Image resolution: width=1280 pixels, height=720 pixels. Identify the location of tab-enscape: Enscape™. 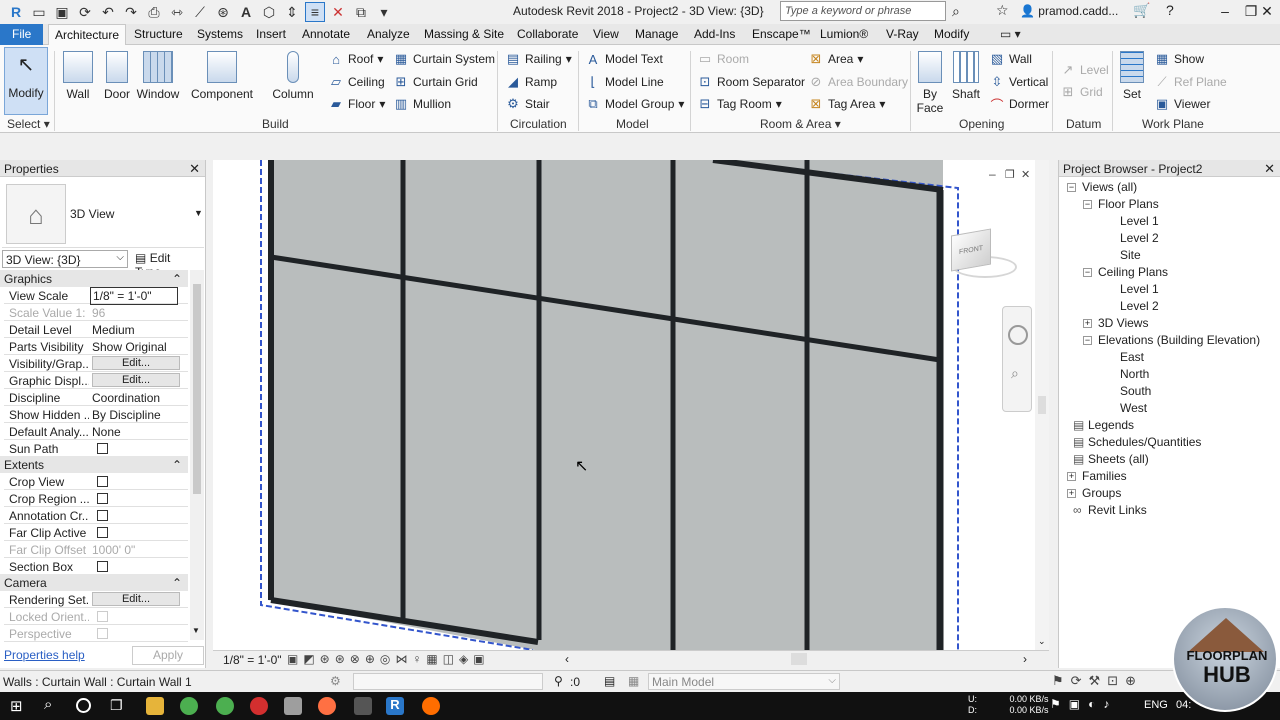
(781, 34).